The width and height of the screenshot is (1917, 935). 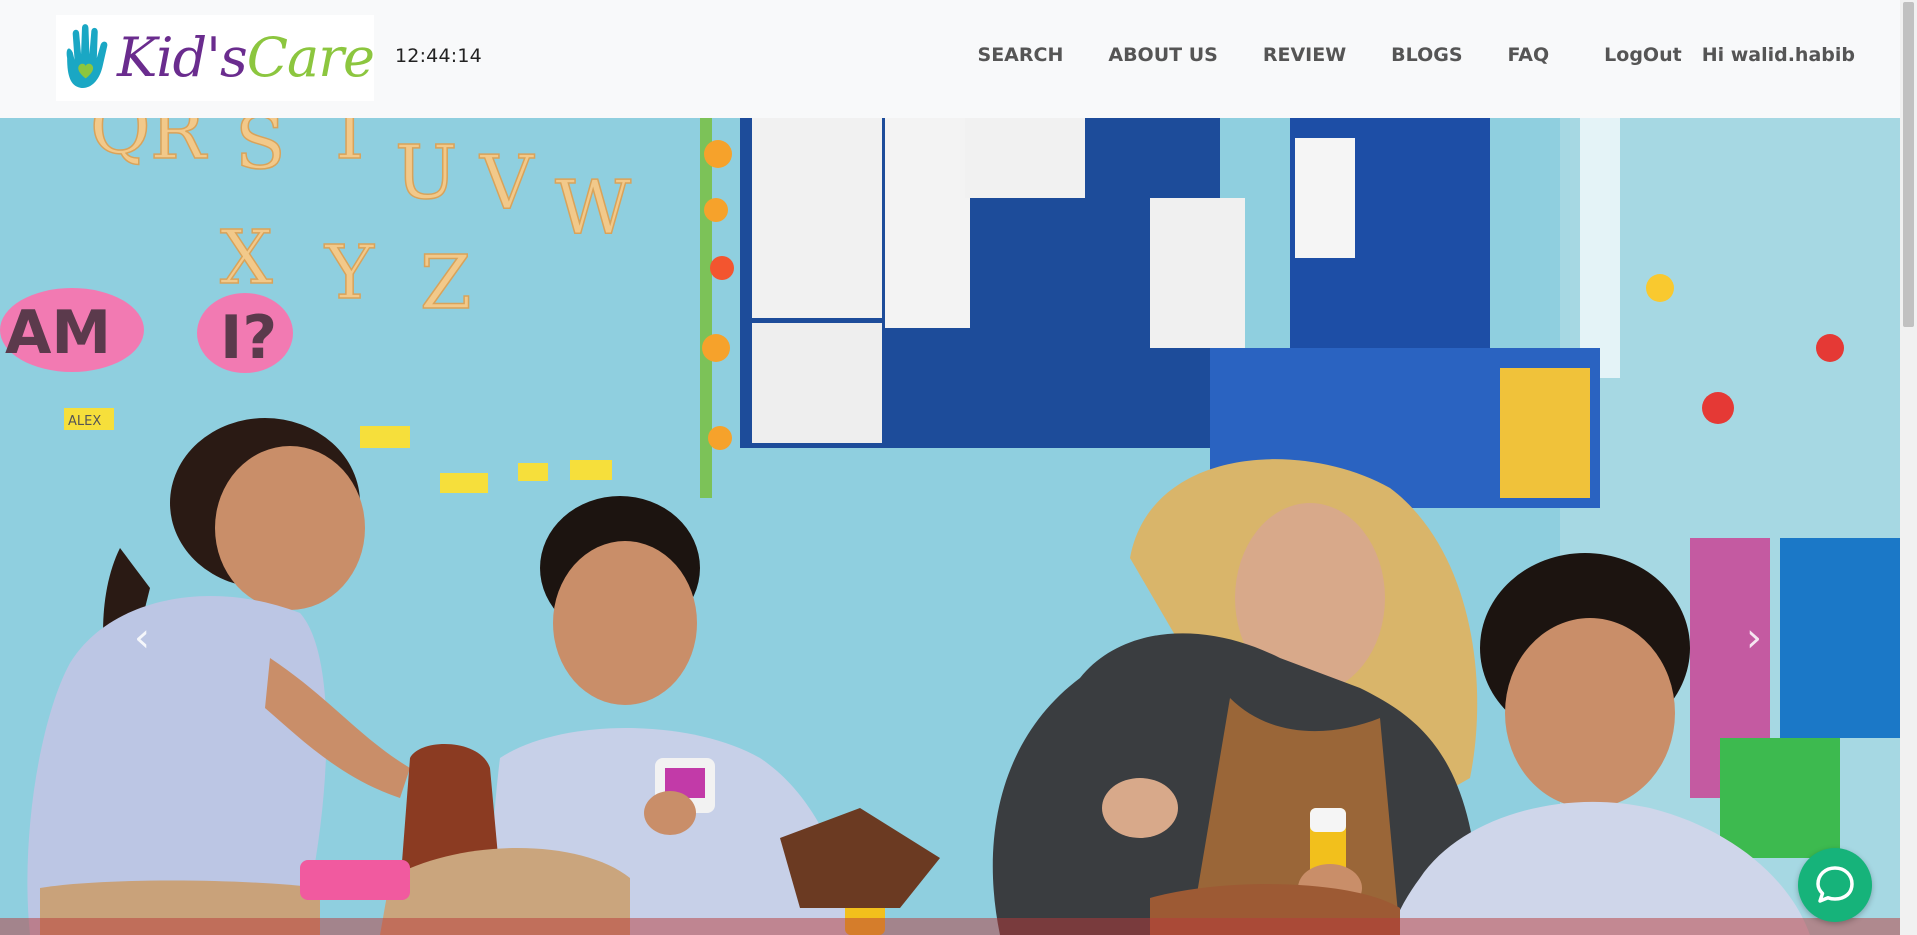 I want to click on scrollbar-thumb, so click(x=1908, y=164).